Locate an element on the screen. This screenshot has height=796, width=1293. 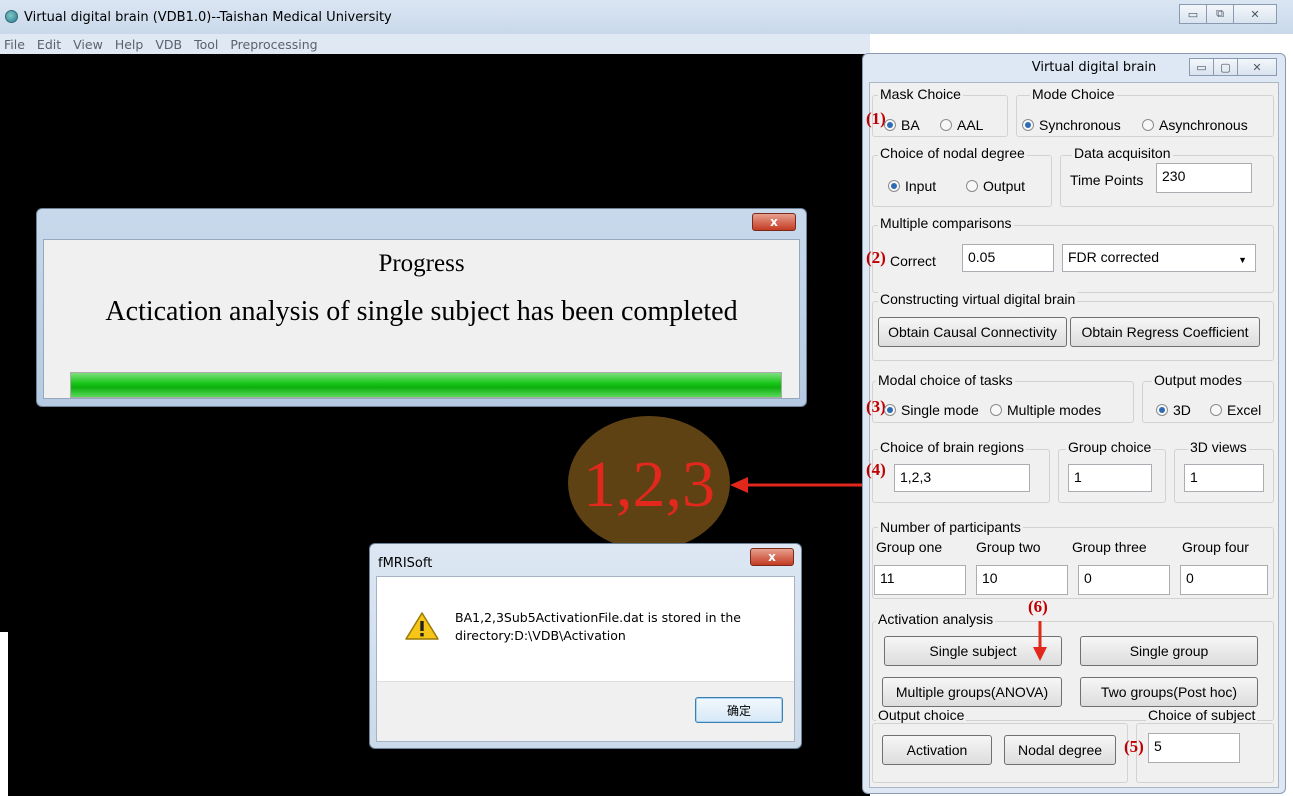
restore-icon: ⧉ is located at coordinates (1220, 14).